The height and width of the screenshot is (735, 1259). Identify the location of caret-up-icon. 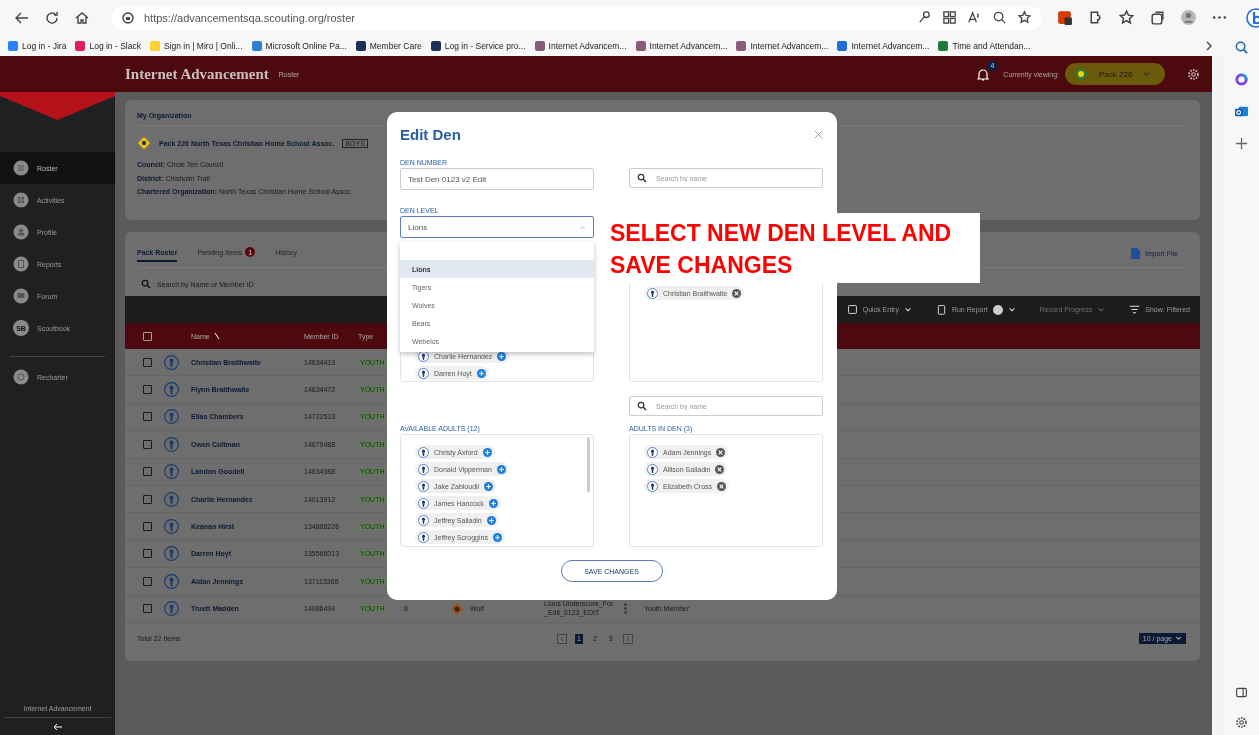
(582, 227).